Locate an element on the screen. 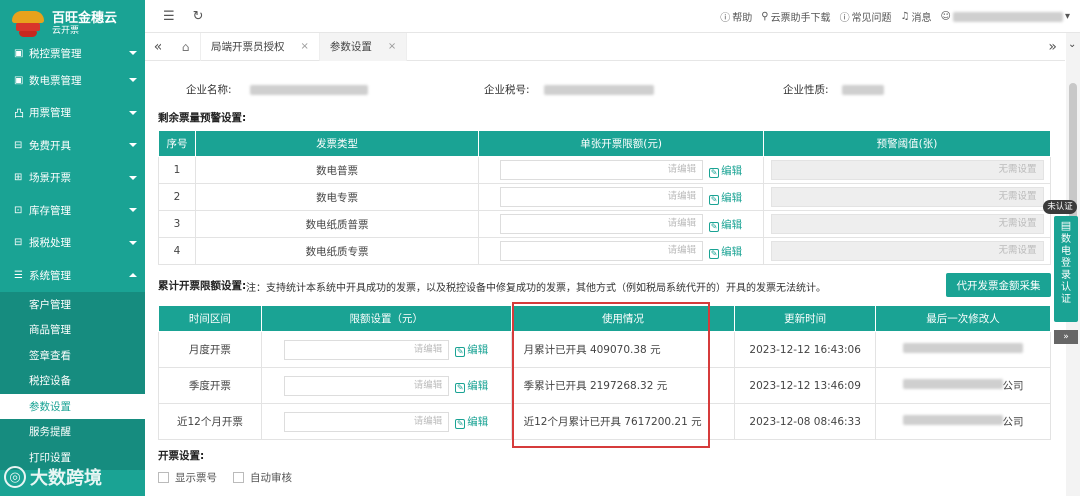  sidebar-subitem-signatures: 签章查看 is located at coordinates (72, 356).